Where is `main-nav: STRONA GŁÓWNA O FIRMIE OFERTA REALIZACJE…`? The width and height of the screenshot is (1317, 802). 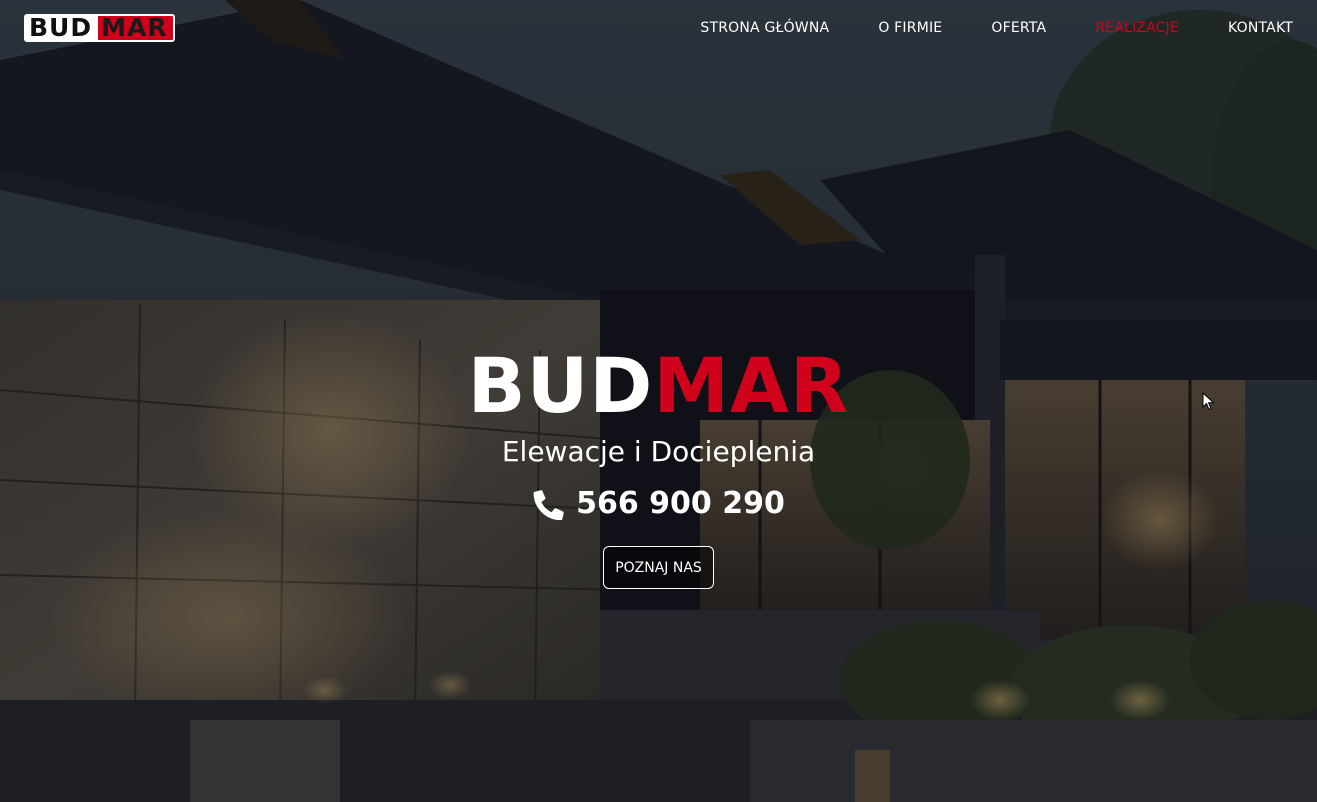 main-nav: STRONA GŁÓWNA O FIRMIE OFERTA REALIZACJE… is located at coordinates (972, 28).